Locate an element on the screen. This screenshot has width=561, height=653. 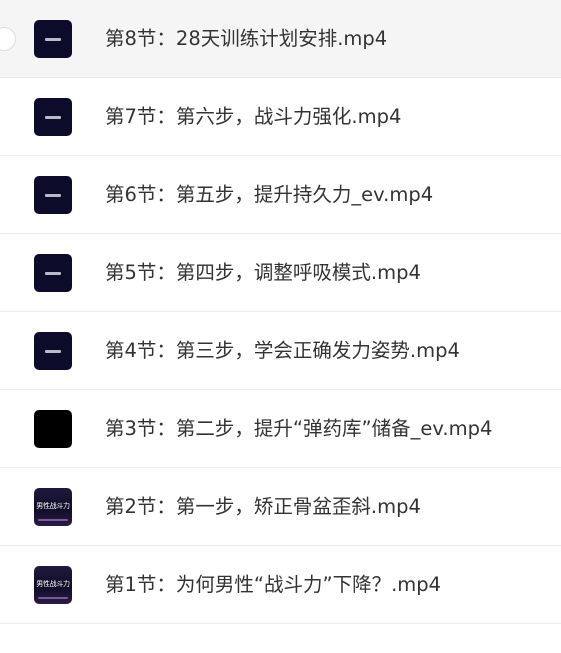
file-name: 第2节：第一步，矫正骨盆歪斜.mp4 is located at coordinates (263, 506).